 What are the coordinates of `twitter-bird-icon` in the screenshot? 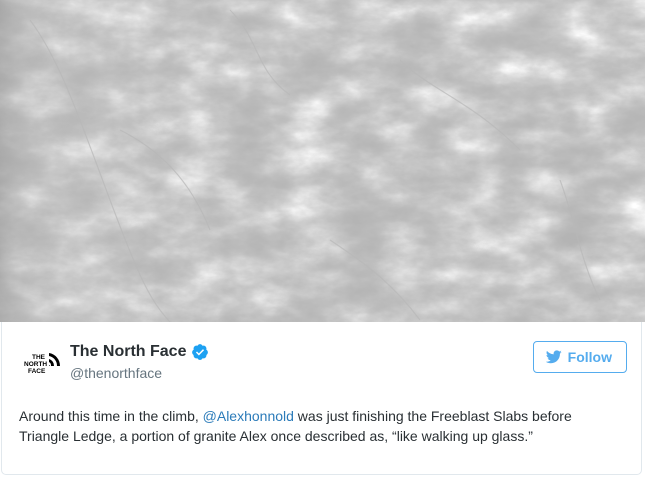 It's located at (553, 357).